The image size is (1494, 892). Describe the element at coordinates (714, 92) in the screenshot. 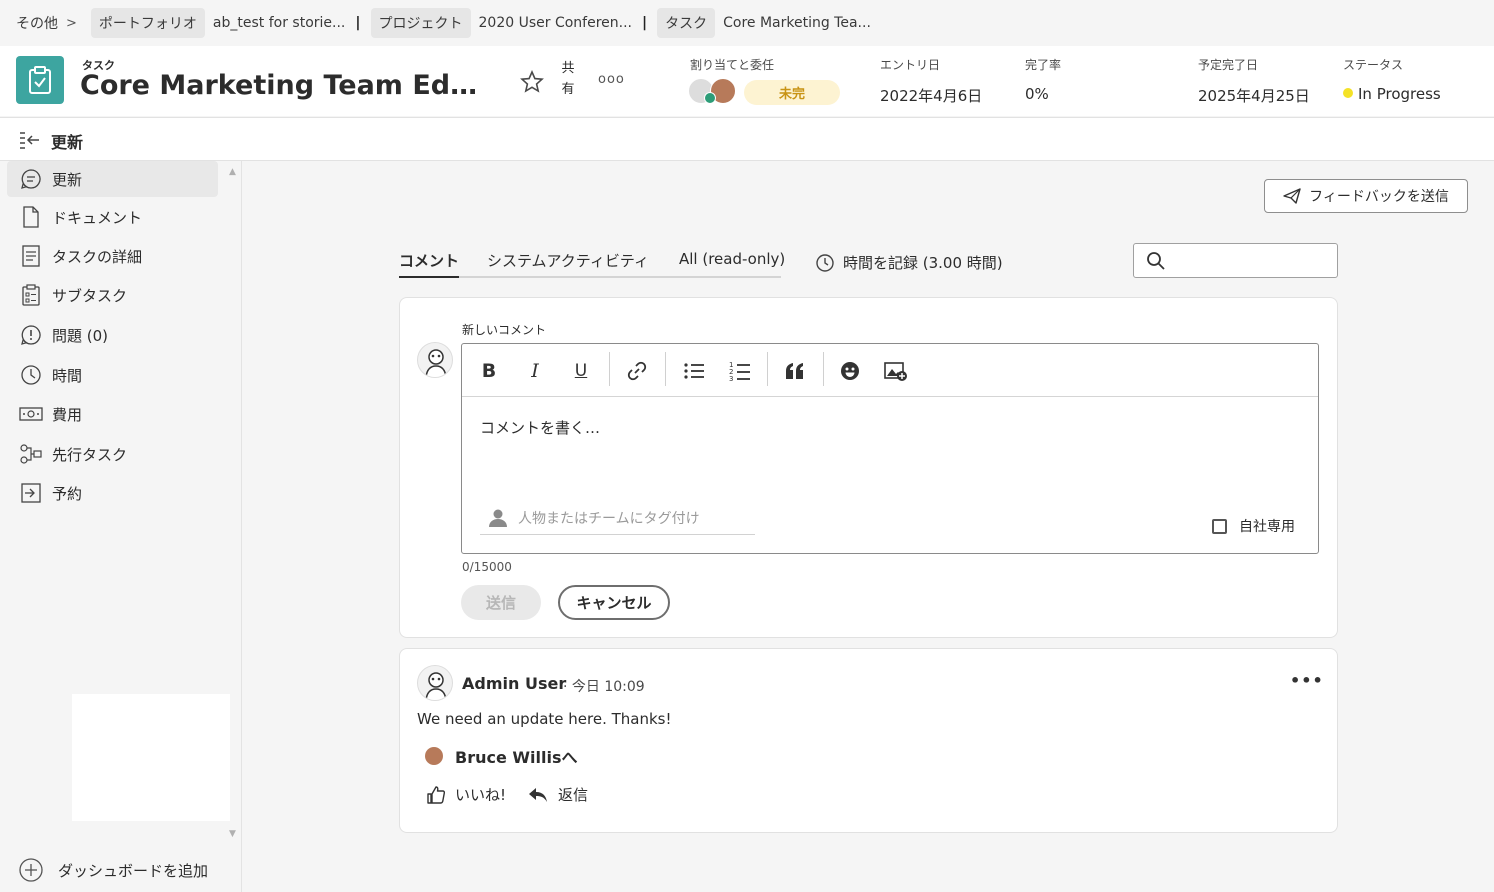

I see `assignee-avatars` at that location.